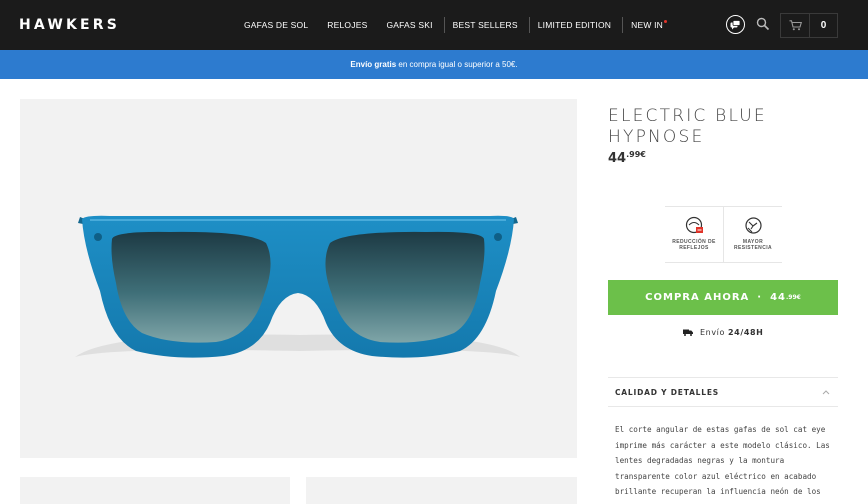 The image size is (868, 504). What do you see at coordinates (753, 225) in the screenshot?
I see `resistance-icon` at bounding box center [753, 225].